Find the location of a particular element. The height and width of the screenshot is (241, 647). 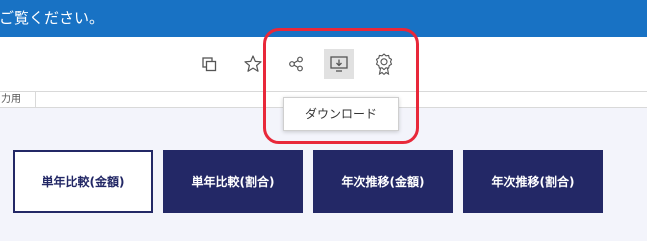

strip-divider is located at coordinates (35, 99).